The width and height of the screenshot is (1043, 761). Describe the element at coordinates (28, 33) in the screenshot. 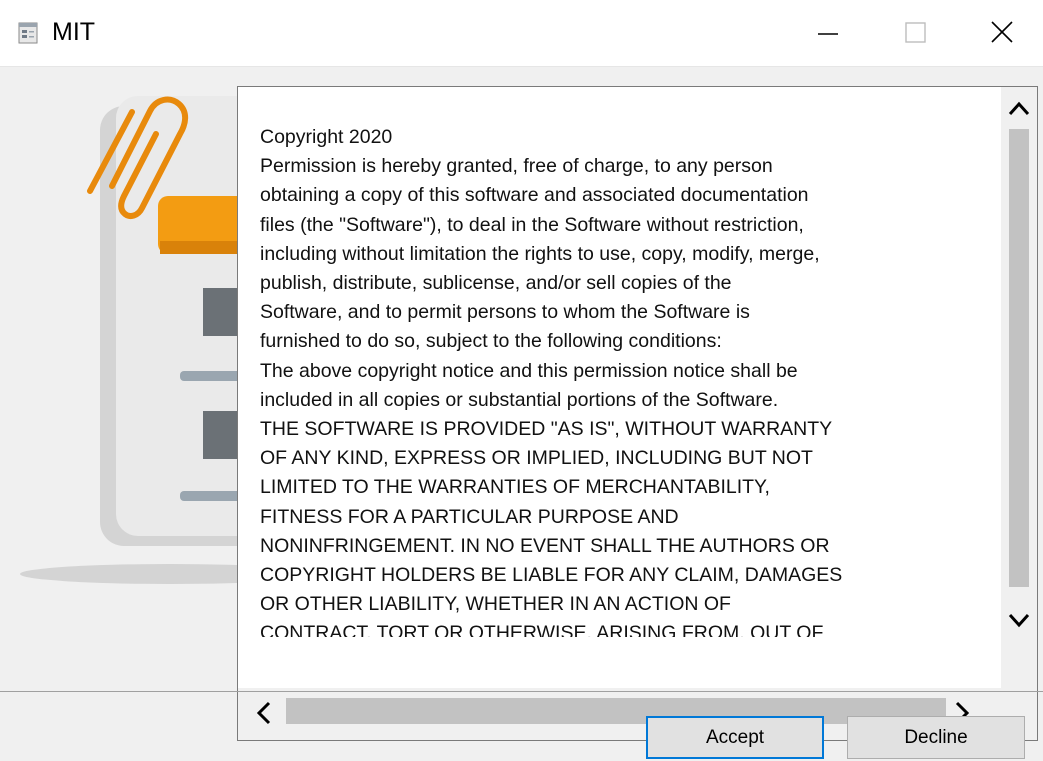

I see `installer-app-icon` at that location.